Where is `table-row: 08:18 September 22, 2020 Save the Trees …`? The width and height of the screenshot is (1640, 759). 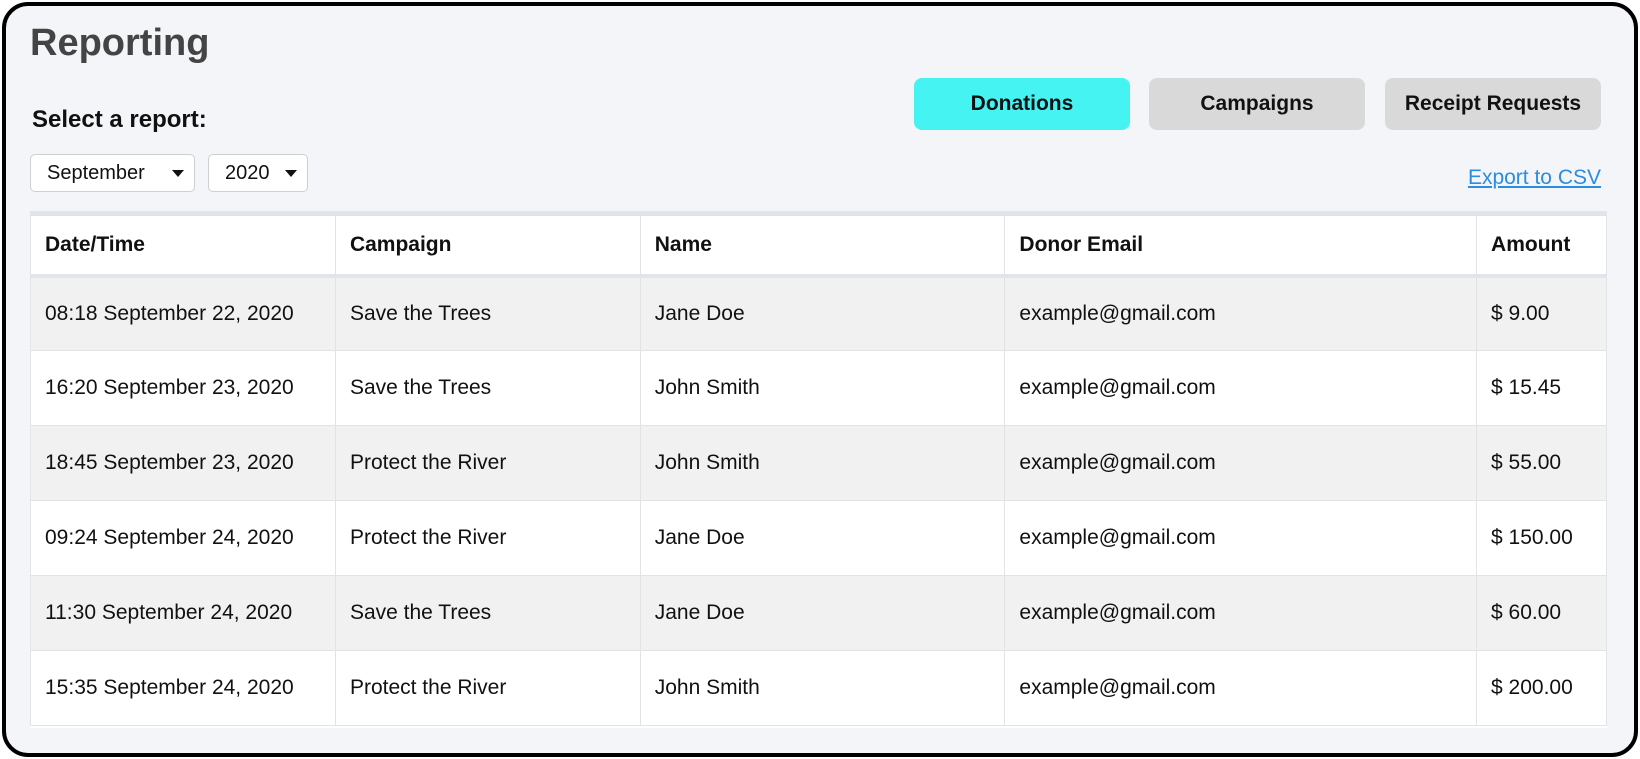
table-row: 08:18 September 22, 2020 Save the Trees … is located at coordinates (818, 313).